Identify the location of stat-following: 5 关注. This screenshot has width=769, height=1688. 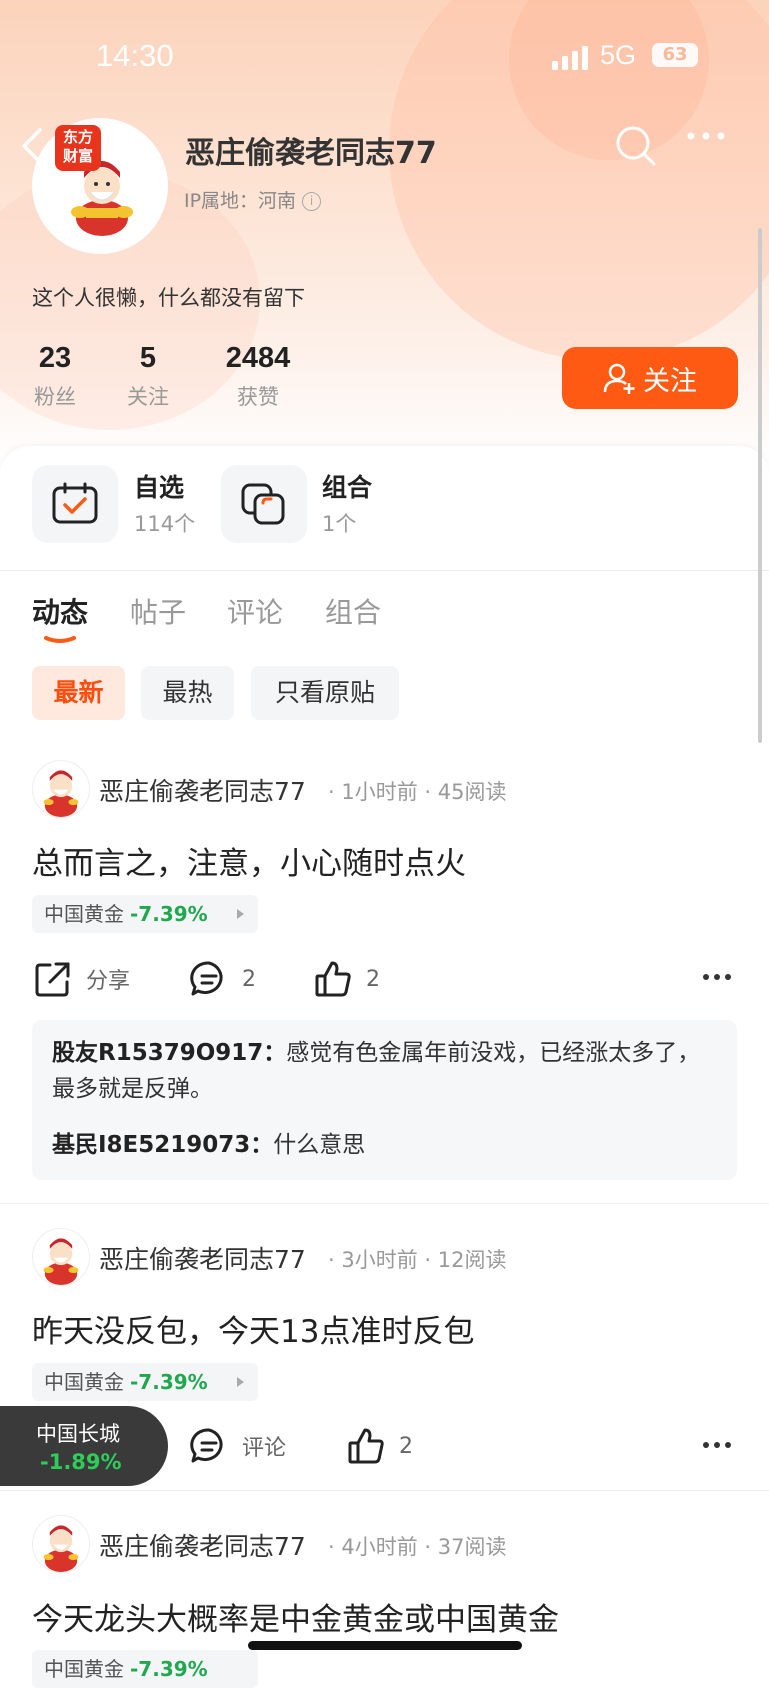
(148, 376).